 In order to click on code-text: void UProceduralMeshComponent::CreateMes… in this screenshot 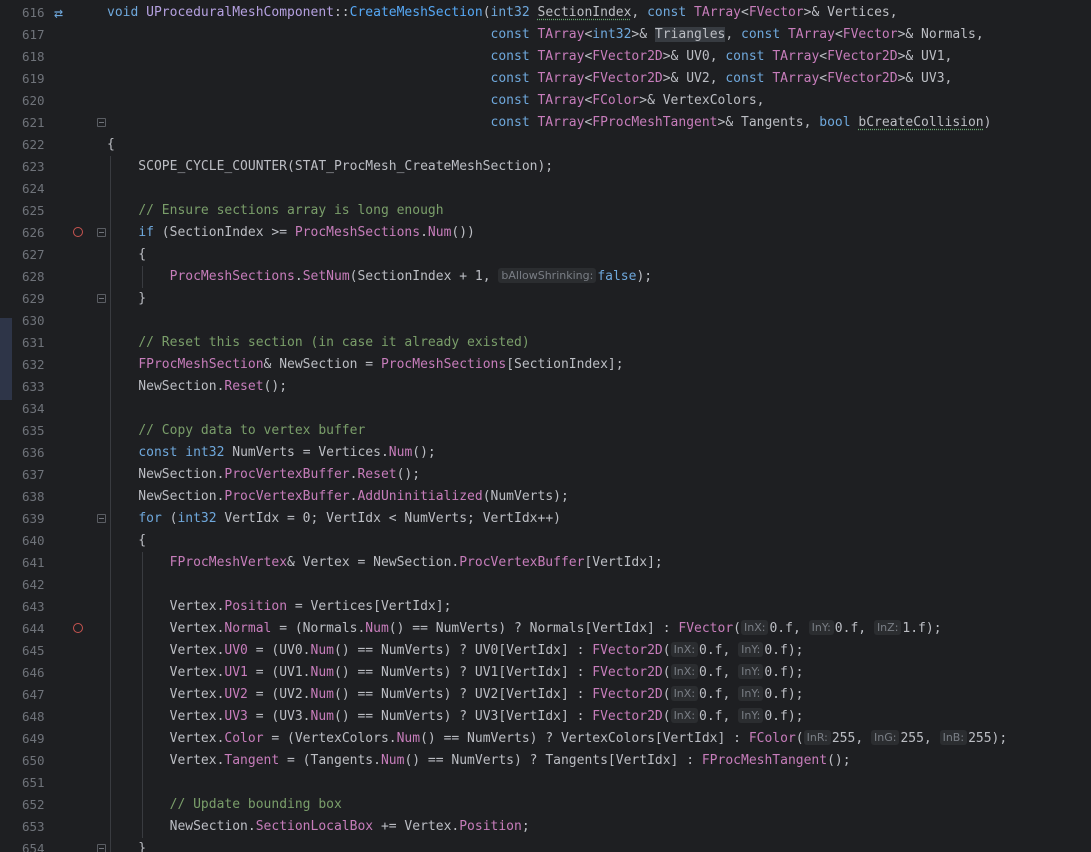, I will do `click(502, 13)`.